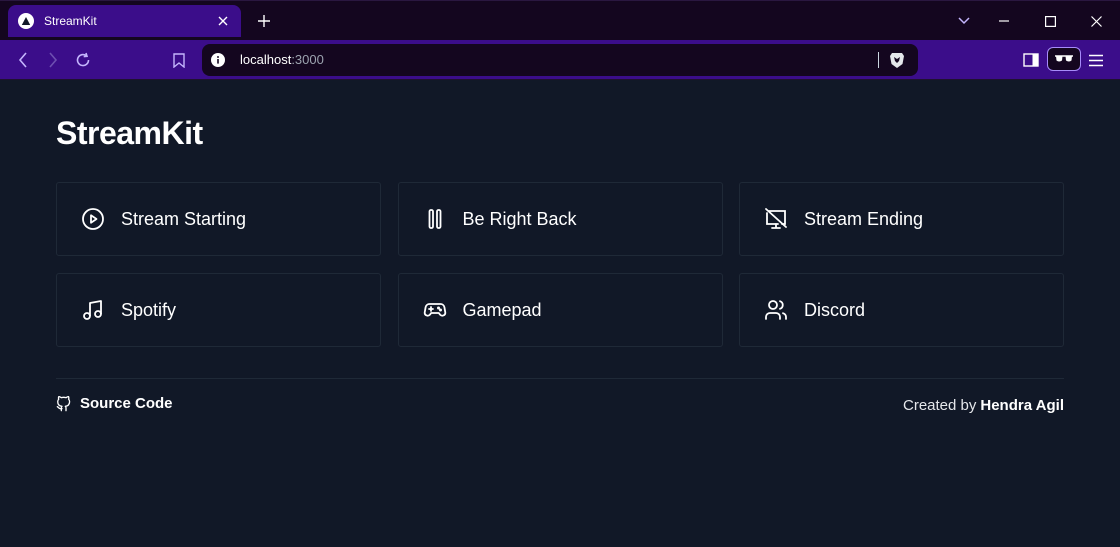  What do you see at coordinates (70, 21) in the screenshot?
I see `tab-title: StreamKit` at bounding box center [70, 21].